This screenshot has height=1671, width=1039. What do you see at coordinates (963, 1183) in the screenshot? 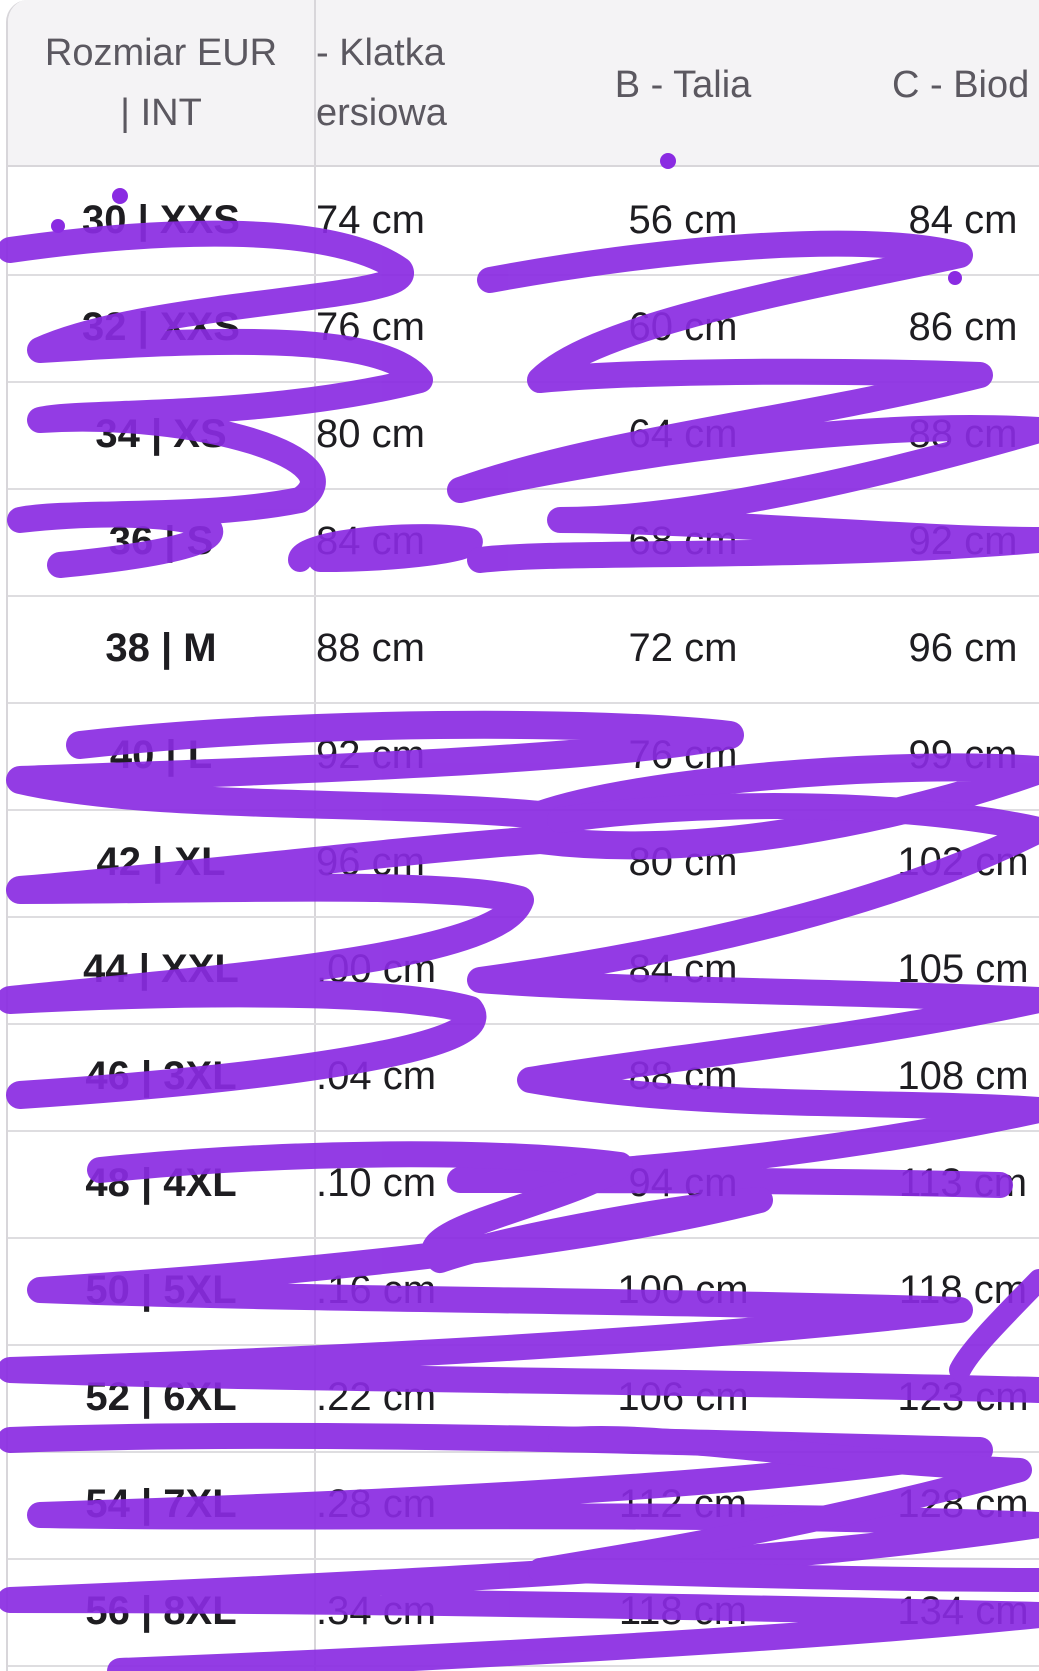
I see `cell-hips: 113 cm` at bounding box center [963, 1183].